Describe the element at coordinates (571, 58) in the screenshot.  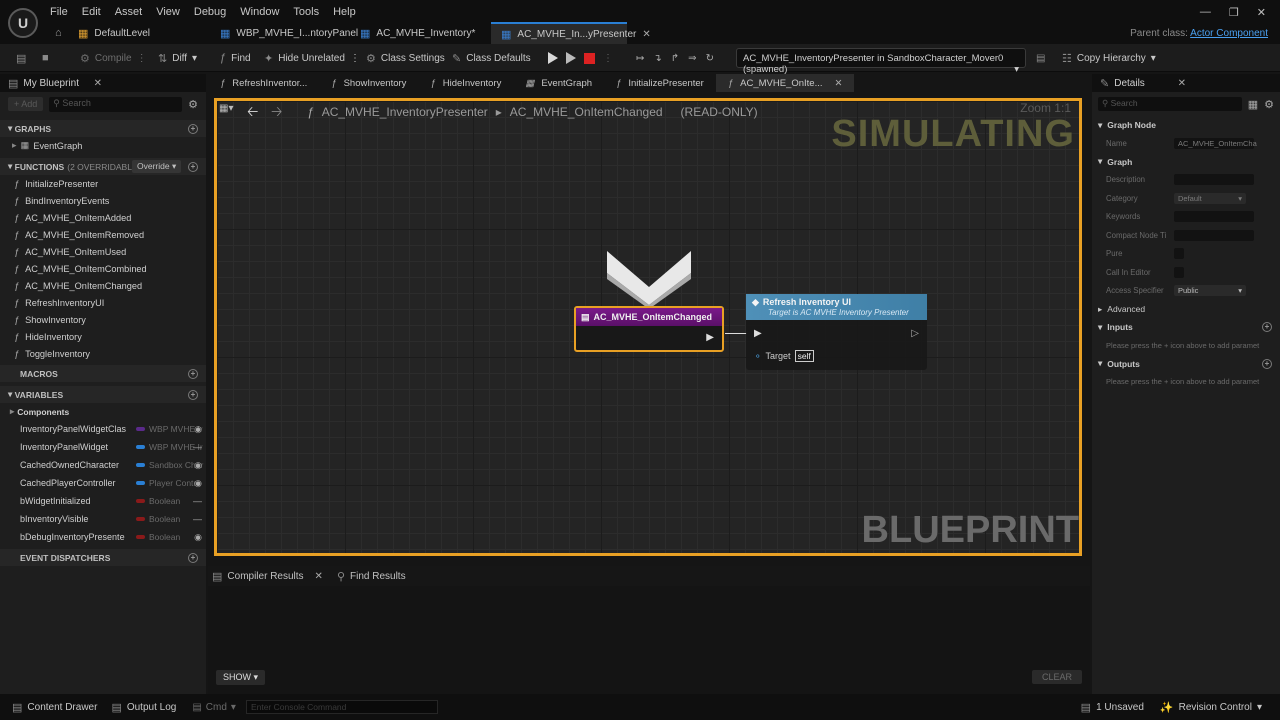
I see `step-icon` at that location.